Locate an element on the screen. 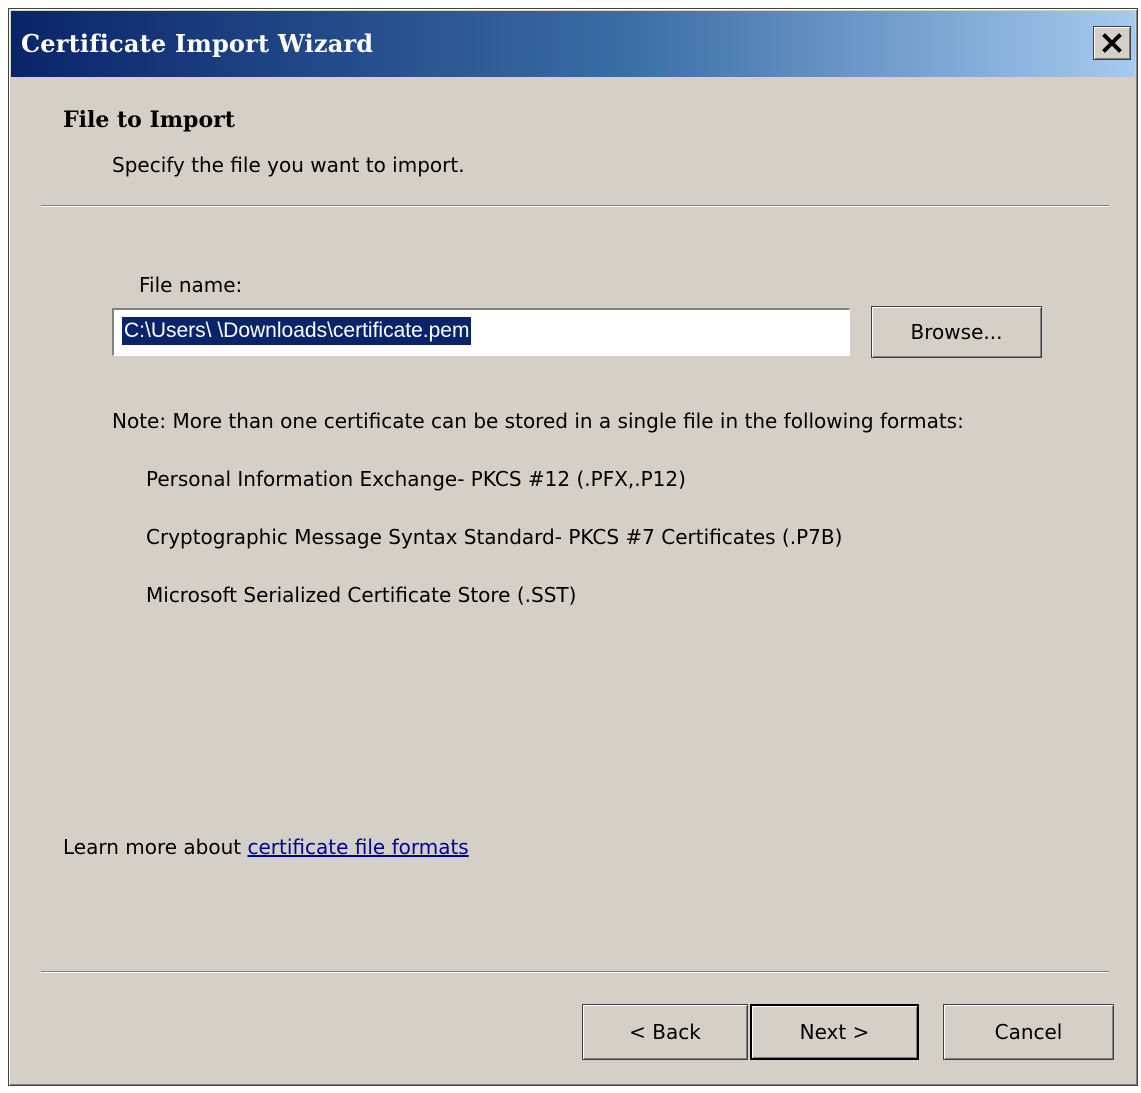 The width and height of the screenshot is (1141, 1093). close-icon is located at coordinates (1112, 43).